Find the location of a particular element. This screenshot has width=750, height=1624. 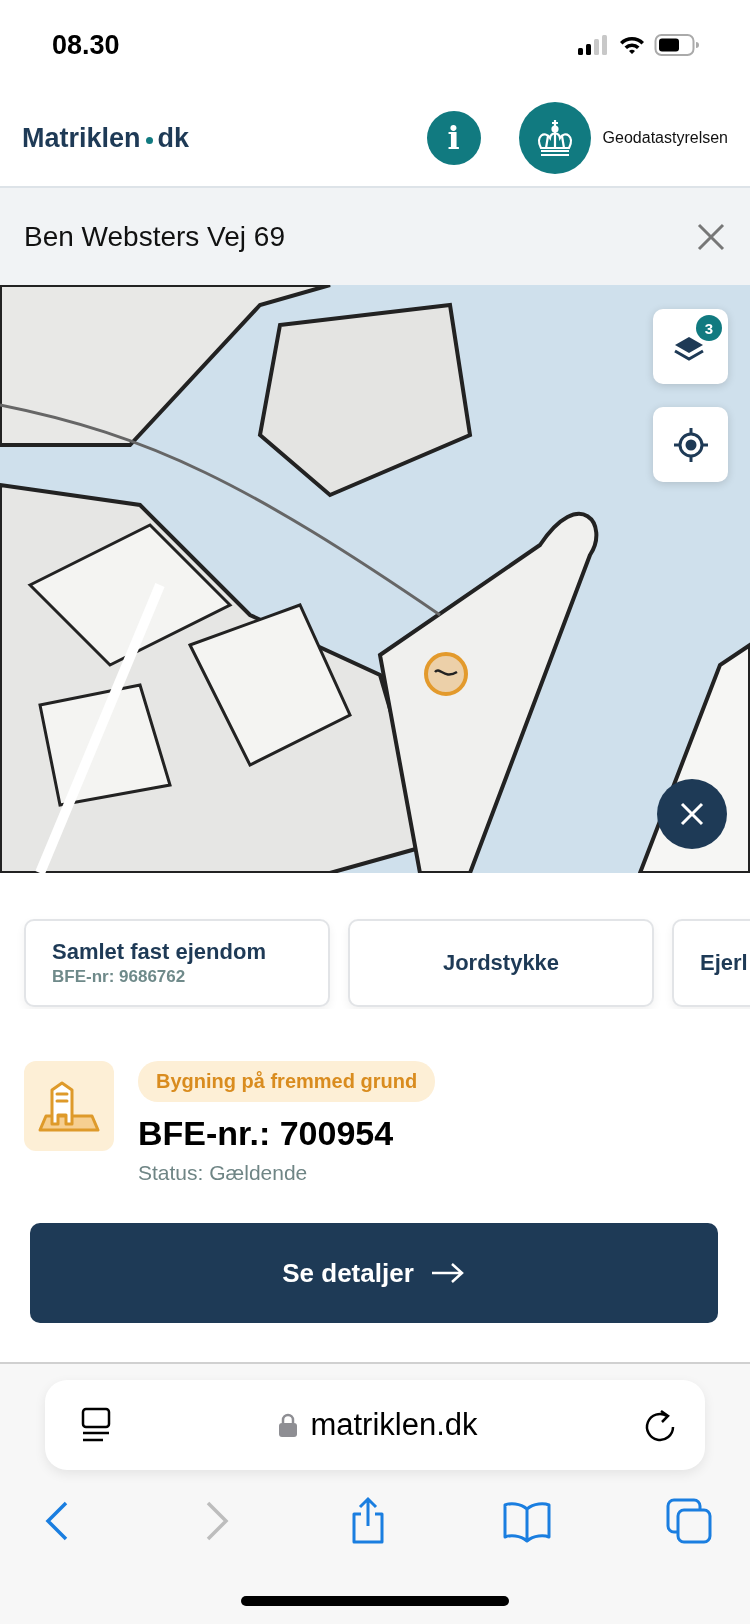

category-card: Jordstykke is located at coordinates (501, 963).